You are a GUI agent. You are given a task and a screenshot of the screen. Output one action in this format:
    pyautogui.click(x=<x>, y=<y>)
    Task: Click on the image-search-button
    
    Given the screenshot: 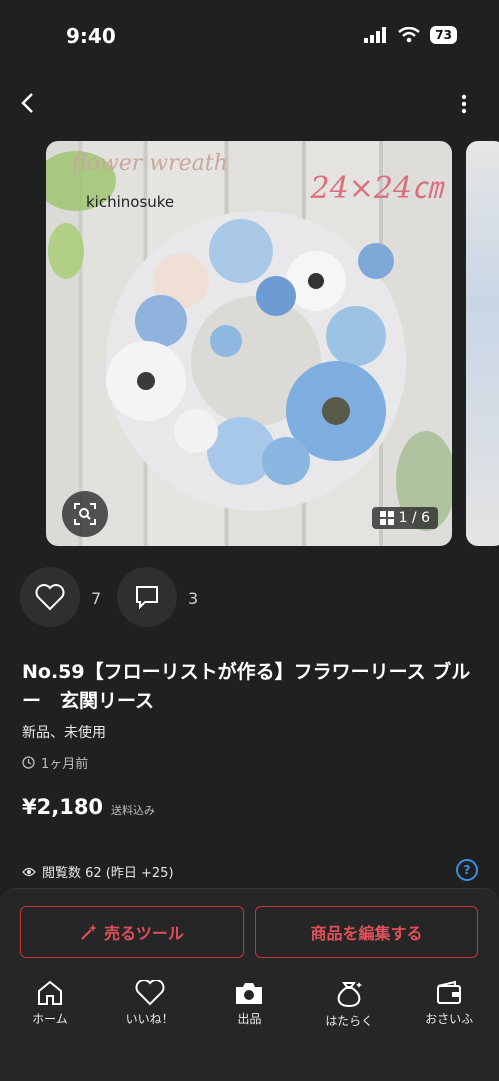 What is the action you would take?
    pyautogui.click(x=85, y=514)
    